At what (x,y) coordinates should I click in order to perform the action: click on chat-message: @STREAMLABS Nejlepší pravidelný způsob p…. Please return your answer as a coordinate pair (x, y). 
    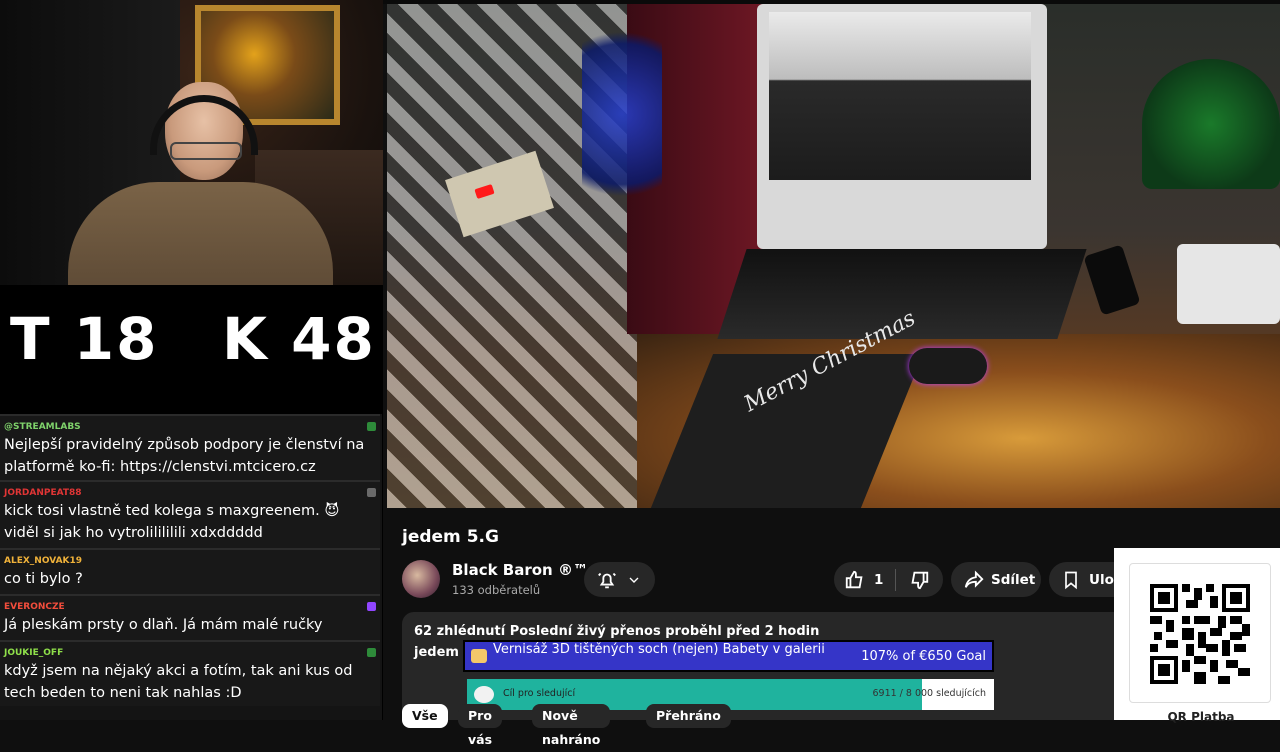
    Looking at the image, I should click on (190, 447).